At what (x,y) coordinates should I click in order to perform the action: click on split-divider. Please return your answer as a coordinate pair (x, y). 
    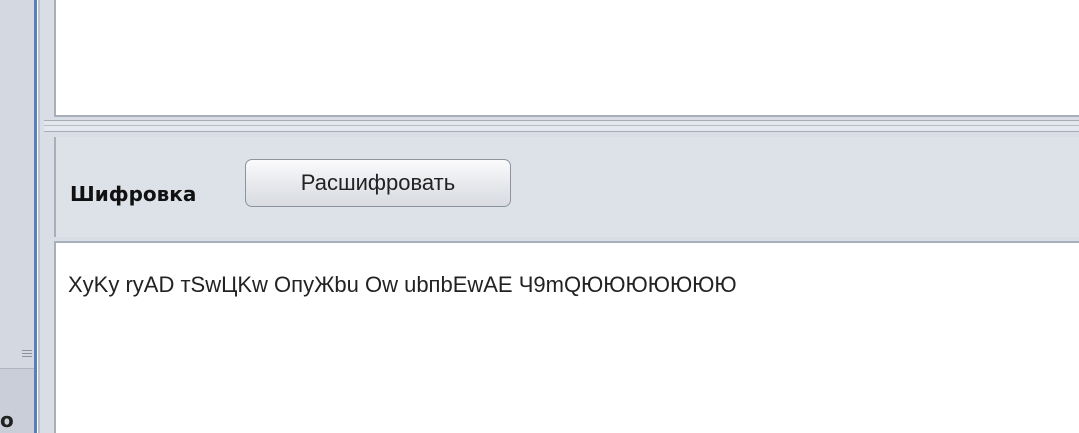
    Looking at the image, I should click on (561, 126).